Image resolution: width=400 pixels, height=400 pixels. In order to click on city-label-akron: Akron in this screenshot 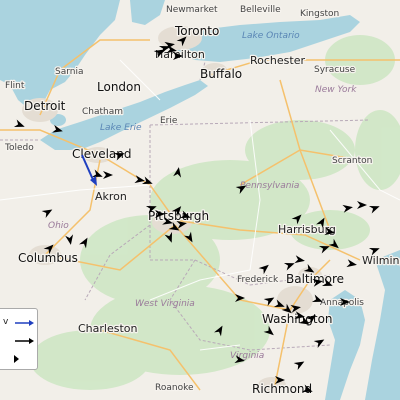, I will do `click(111, 196)`.